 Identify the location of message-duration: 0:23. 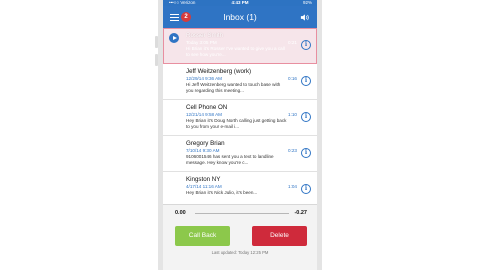
(292, 150).